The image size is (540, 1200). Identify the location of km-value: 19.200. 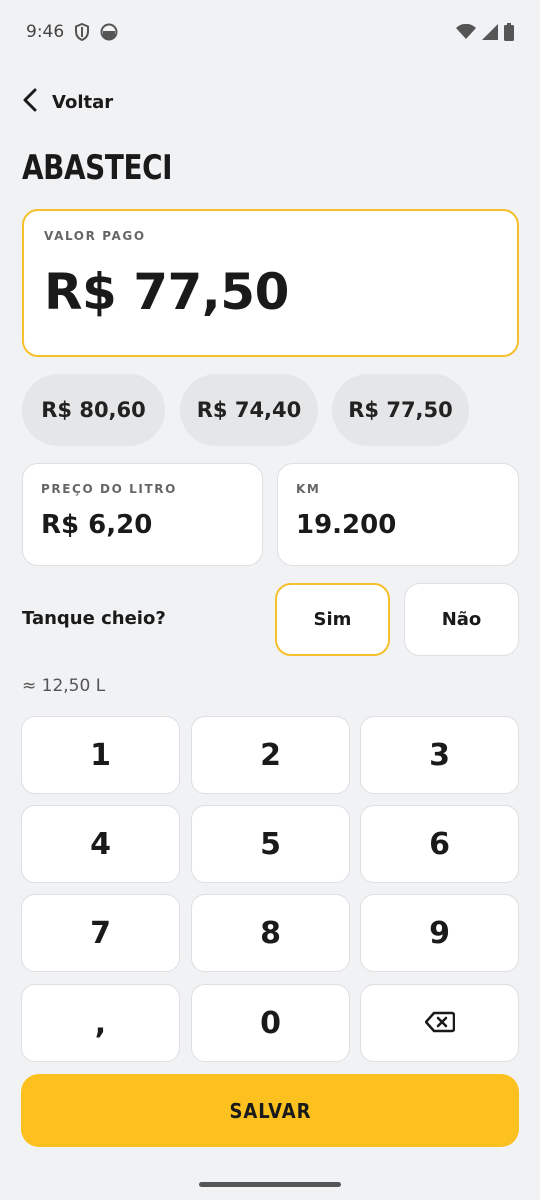
(346, 525).